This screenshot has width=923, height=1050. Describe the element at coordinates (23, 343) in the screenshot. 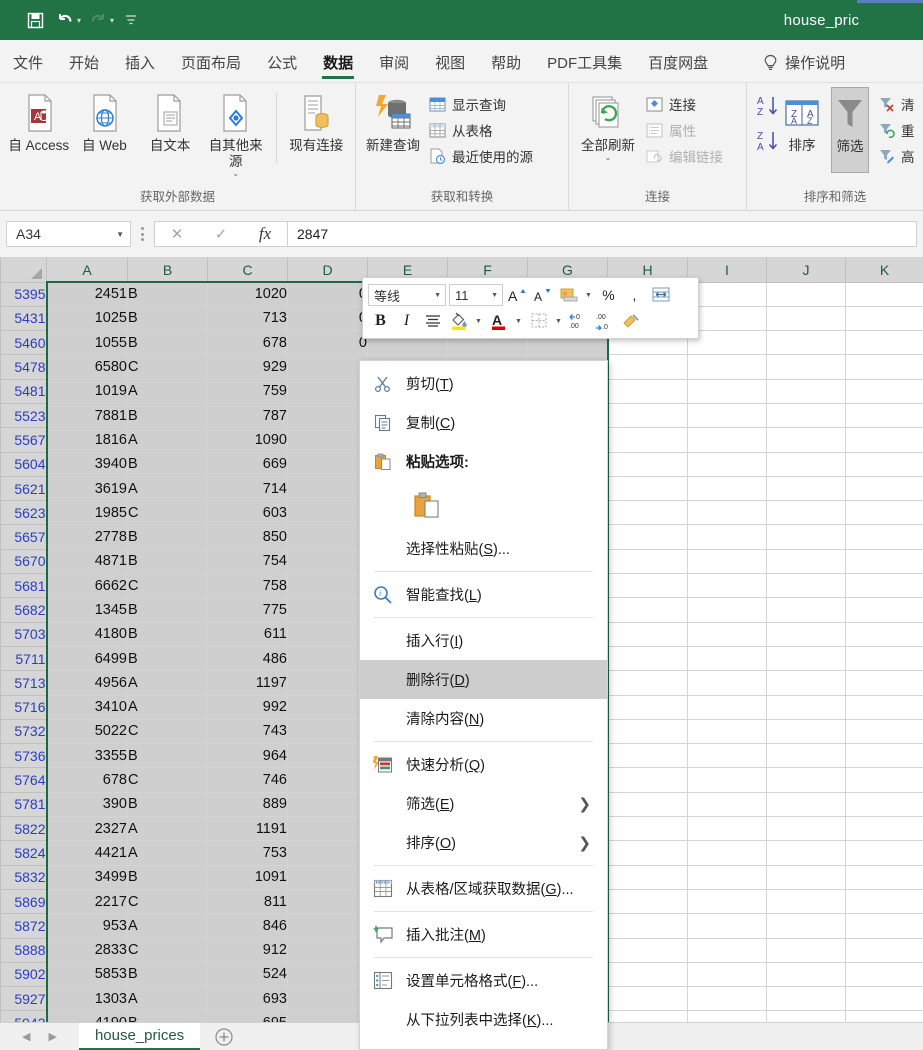

I see `row-header: 5460` at that location.